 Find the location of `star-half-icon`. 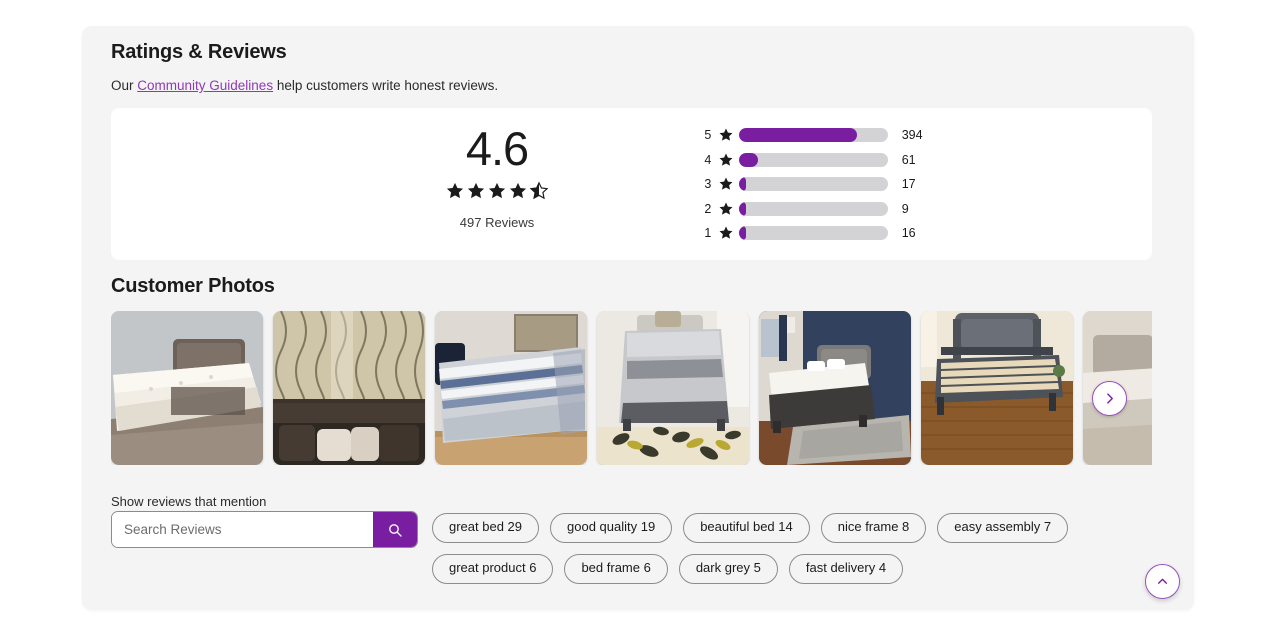

star-half-icon is located at coordinates (539, 190).